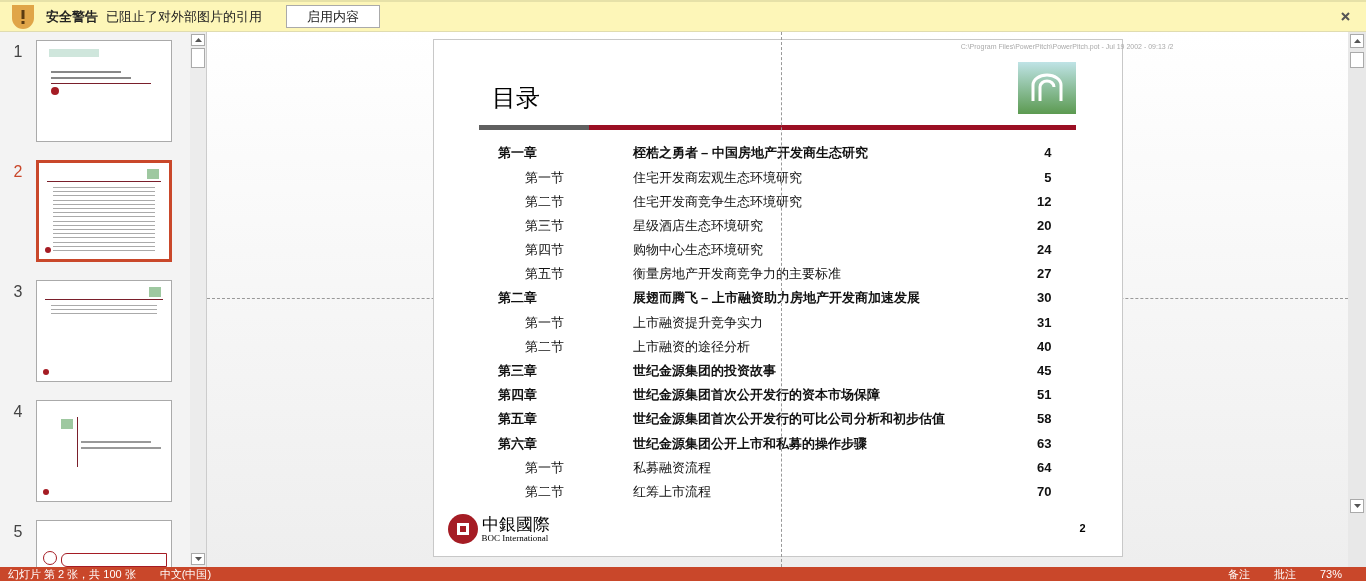 The image size is (1366, 581). I want to click on chapter-label: 第二章, so click(517, 298).